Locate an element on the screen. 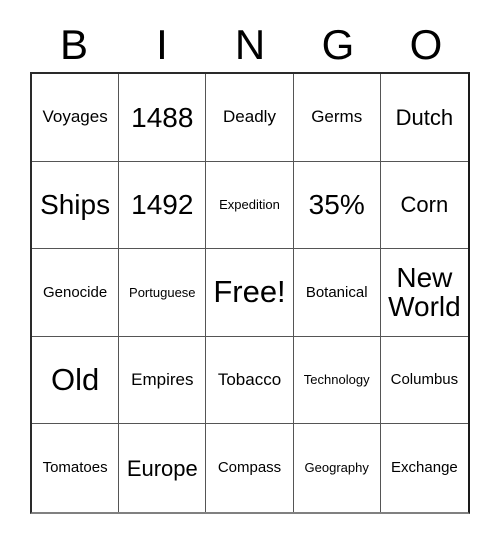 This screenshot has height=544, width=500. bingo-cell-label: Empires is located at coordinates (162, 380).